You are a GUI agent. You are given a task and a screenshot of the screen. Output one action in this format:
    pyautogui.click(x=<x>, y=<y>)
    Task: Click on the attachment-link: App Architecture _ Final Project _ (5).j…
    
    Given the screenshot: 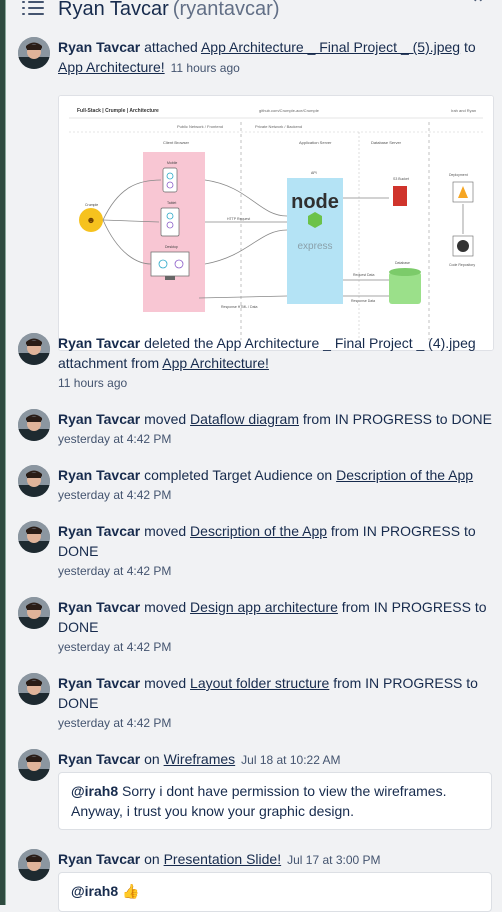 What is the action you would take?
    pyautogui.click(x=330, y=47)
    